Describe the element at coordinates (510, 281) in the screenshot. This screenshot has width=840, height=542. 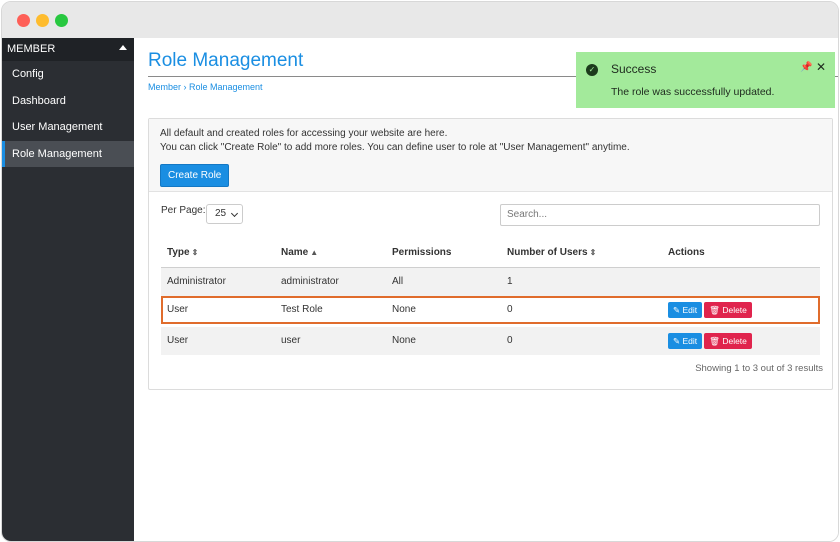
I see `cell-users: 1` at that location.